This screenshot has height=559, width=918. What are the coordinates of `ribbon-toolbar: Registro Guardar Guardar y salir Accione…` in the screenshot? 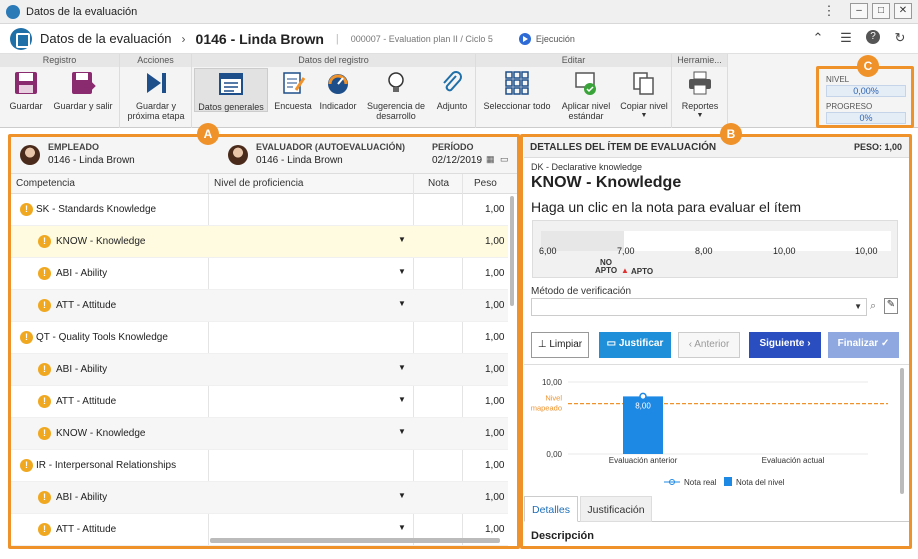 It's located at (459, 91).